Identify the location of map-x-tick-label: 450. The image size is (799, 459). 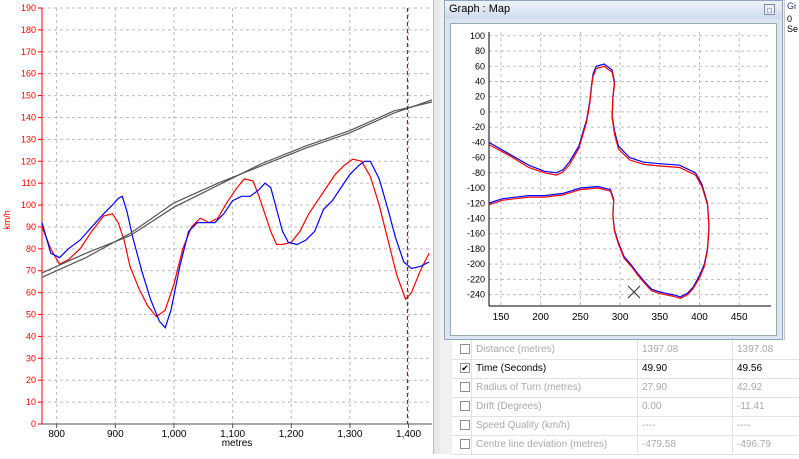
(739, 317).